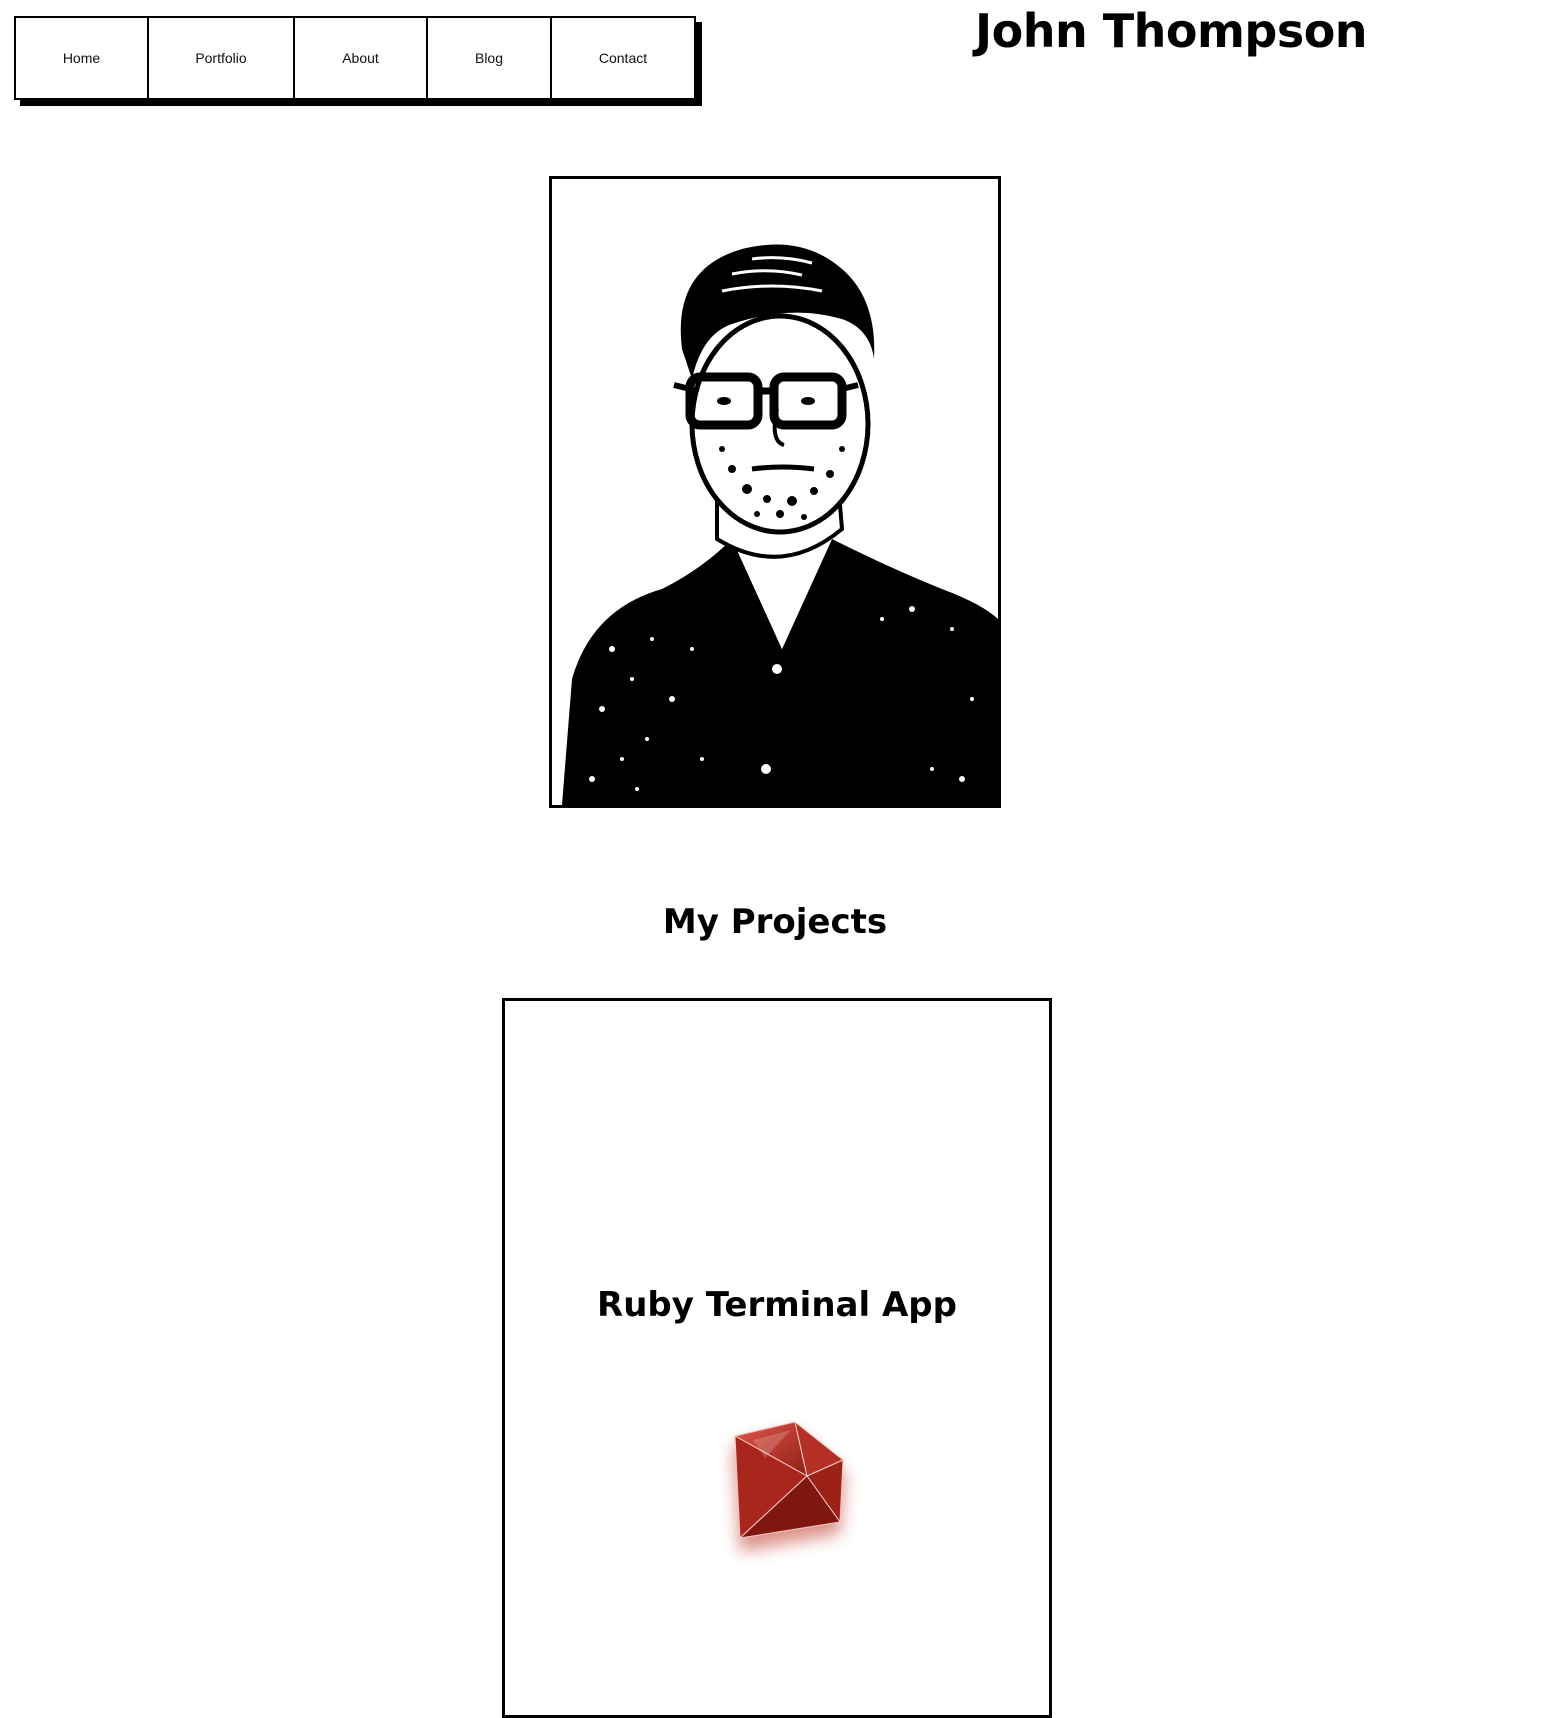 Image resolution: width=1550 pixels, height=1718 pixels. Describe the element at coordinates (361, 58) in the screenshot. I see `nav-item-about: About` at that location.